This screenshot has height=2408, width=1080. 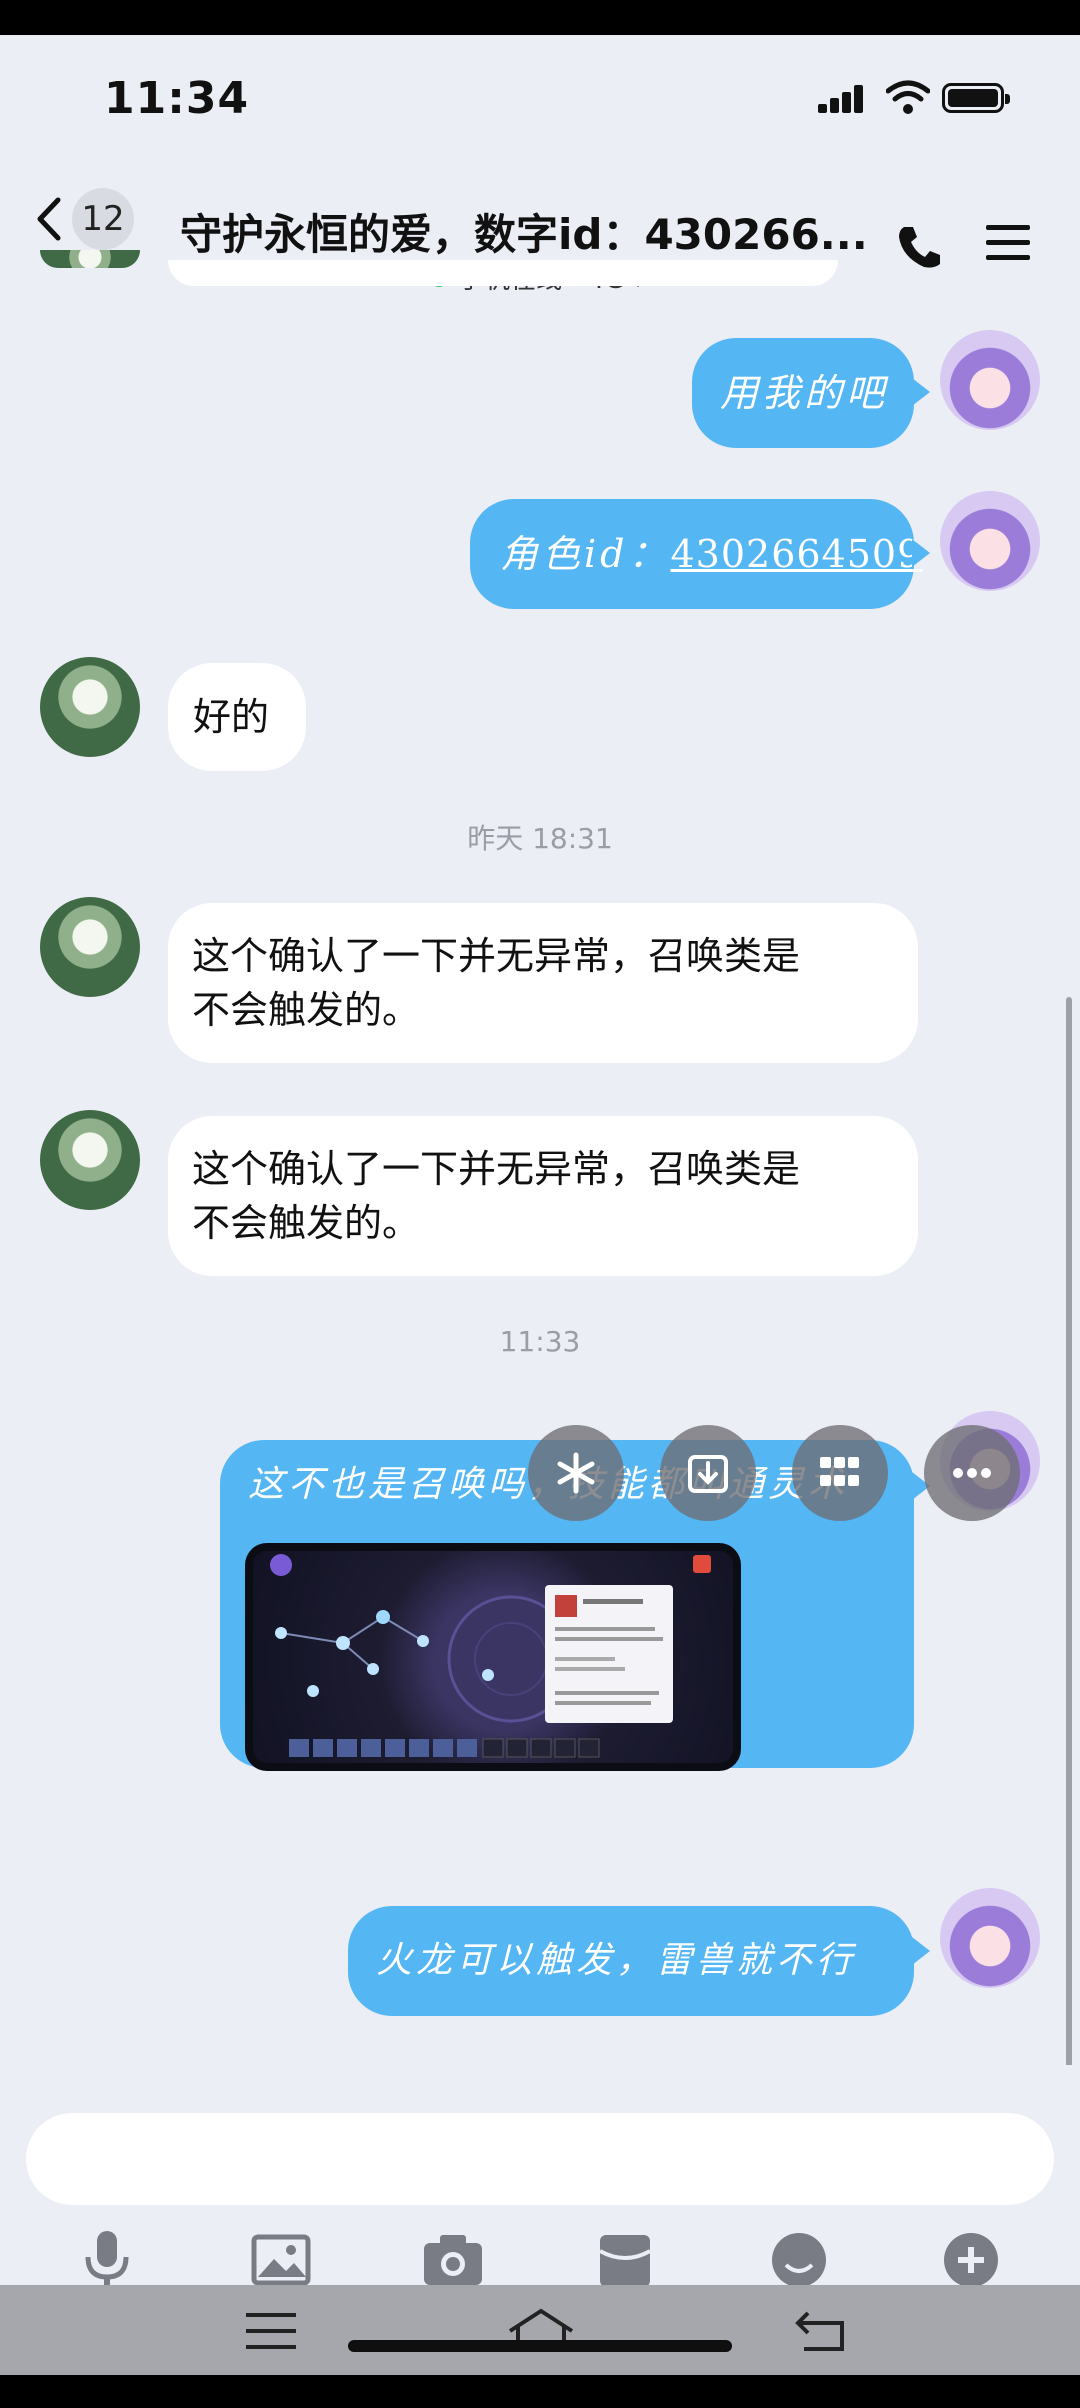 What do you see at coordinates (231, 717) in the screenshot?
I see `message-text: 好的` at bounding box center [231, 717].